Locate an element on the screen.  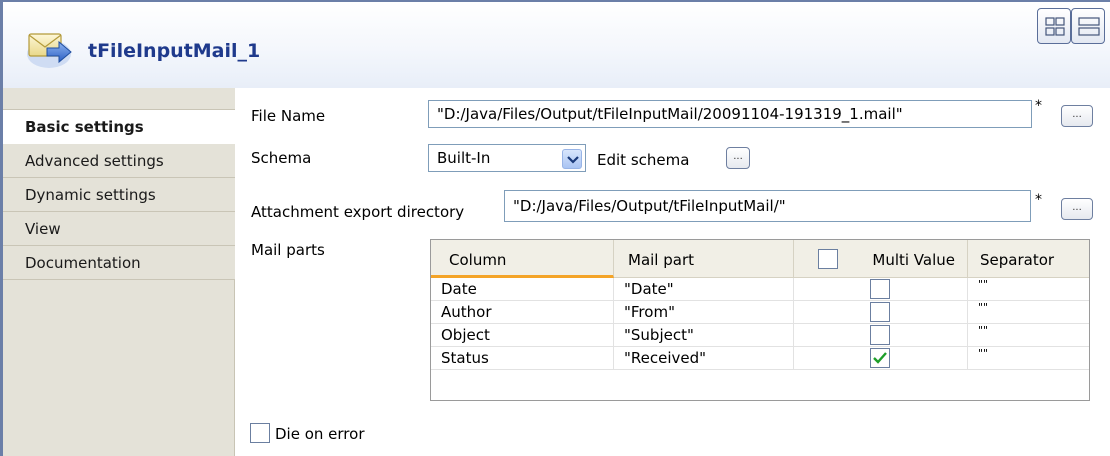
sidebar-item-label: Basic settings is located at coordinates (84, 127).